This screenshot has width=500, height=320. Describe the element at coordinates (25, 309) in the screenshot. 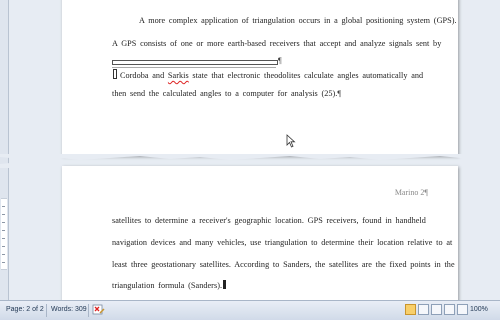

I see `page-count: Page: 2 of 2` at that location.